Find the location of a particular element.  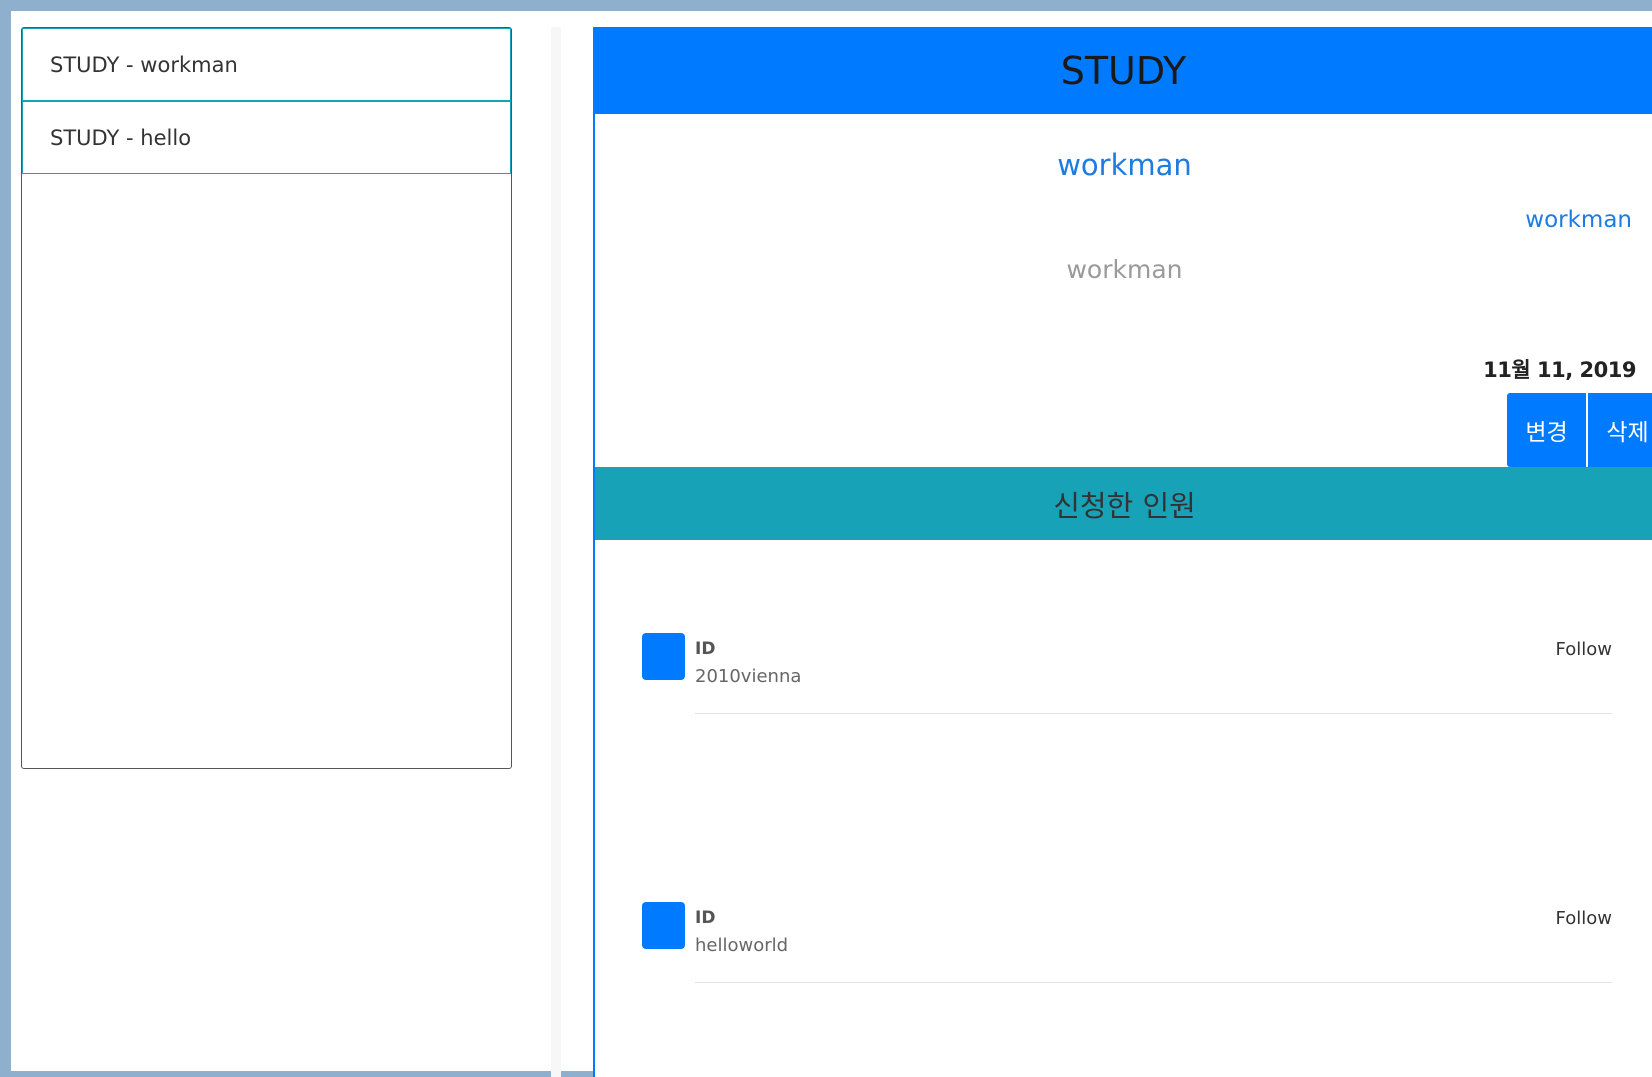

study-list-item-label: STUDY - hello is located at coordinates (121, 137).